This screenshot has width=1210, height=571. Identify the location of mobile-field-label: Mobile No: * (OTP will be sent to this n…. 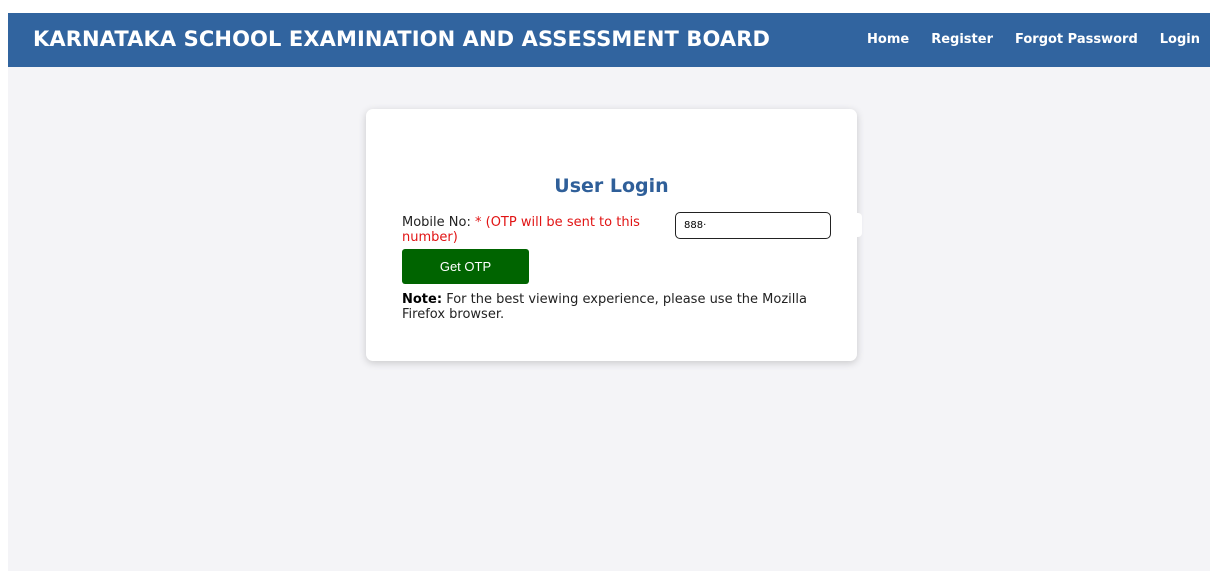
(532, 230).